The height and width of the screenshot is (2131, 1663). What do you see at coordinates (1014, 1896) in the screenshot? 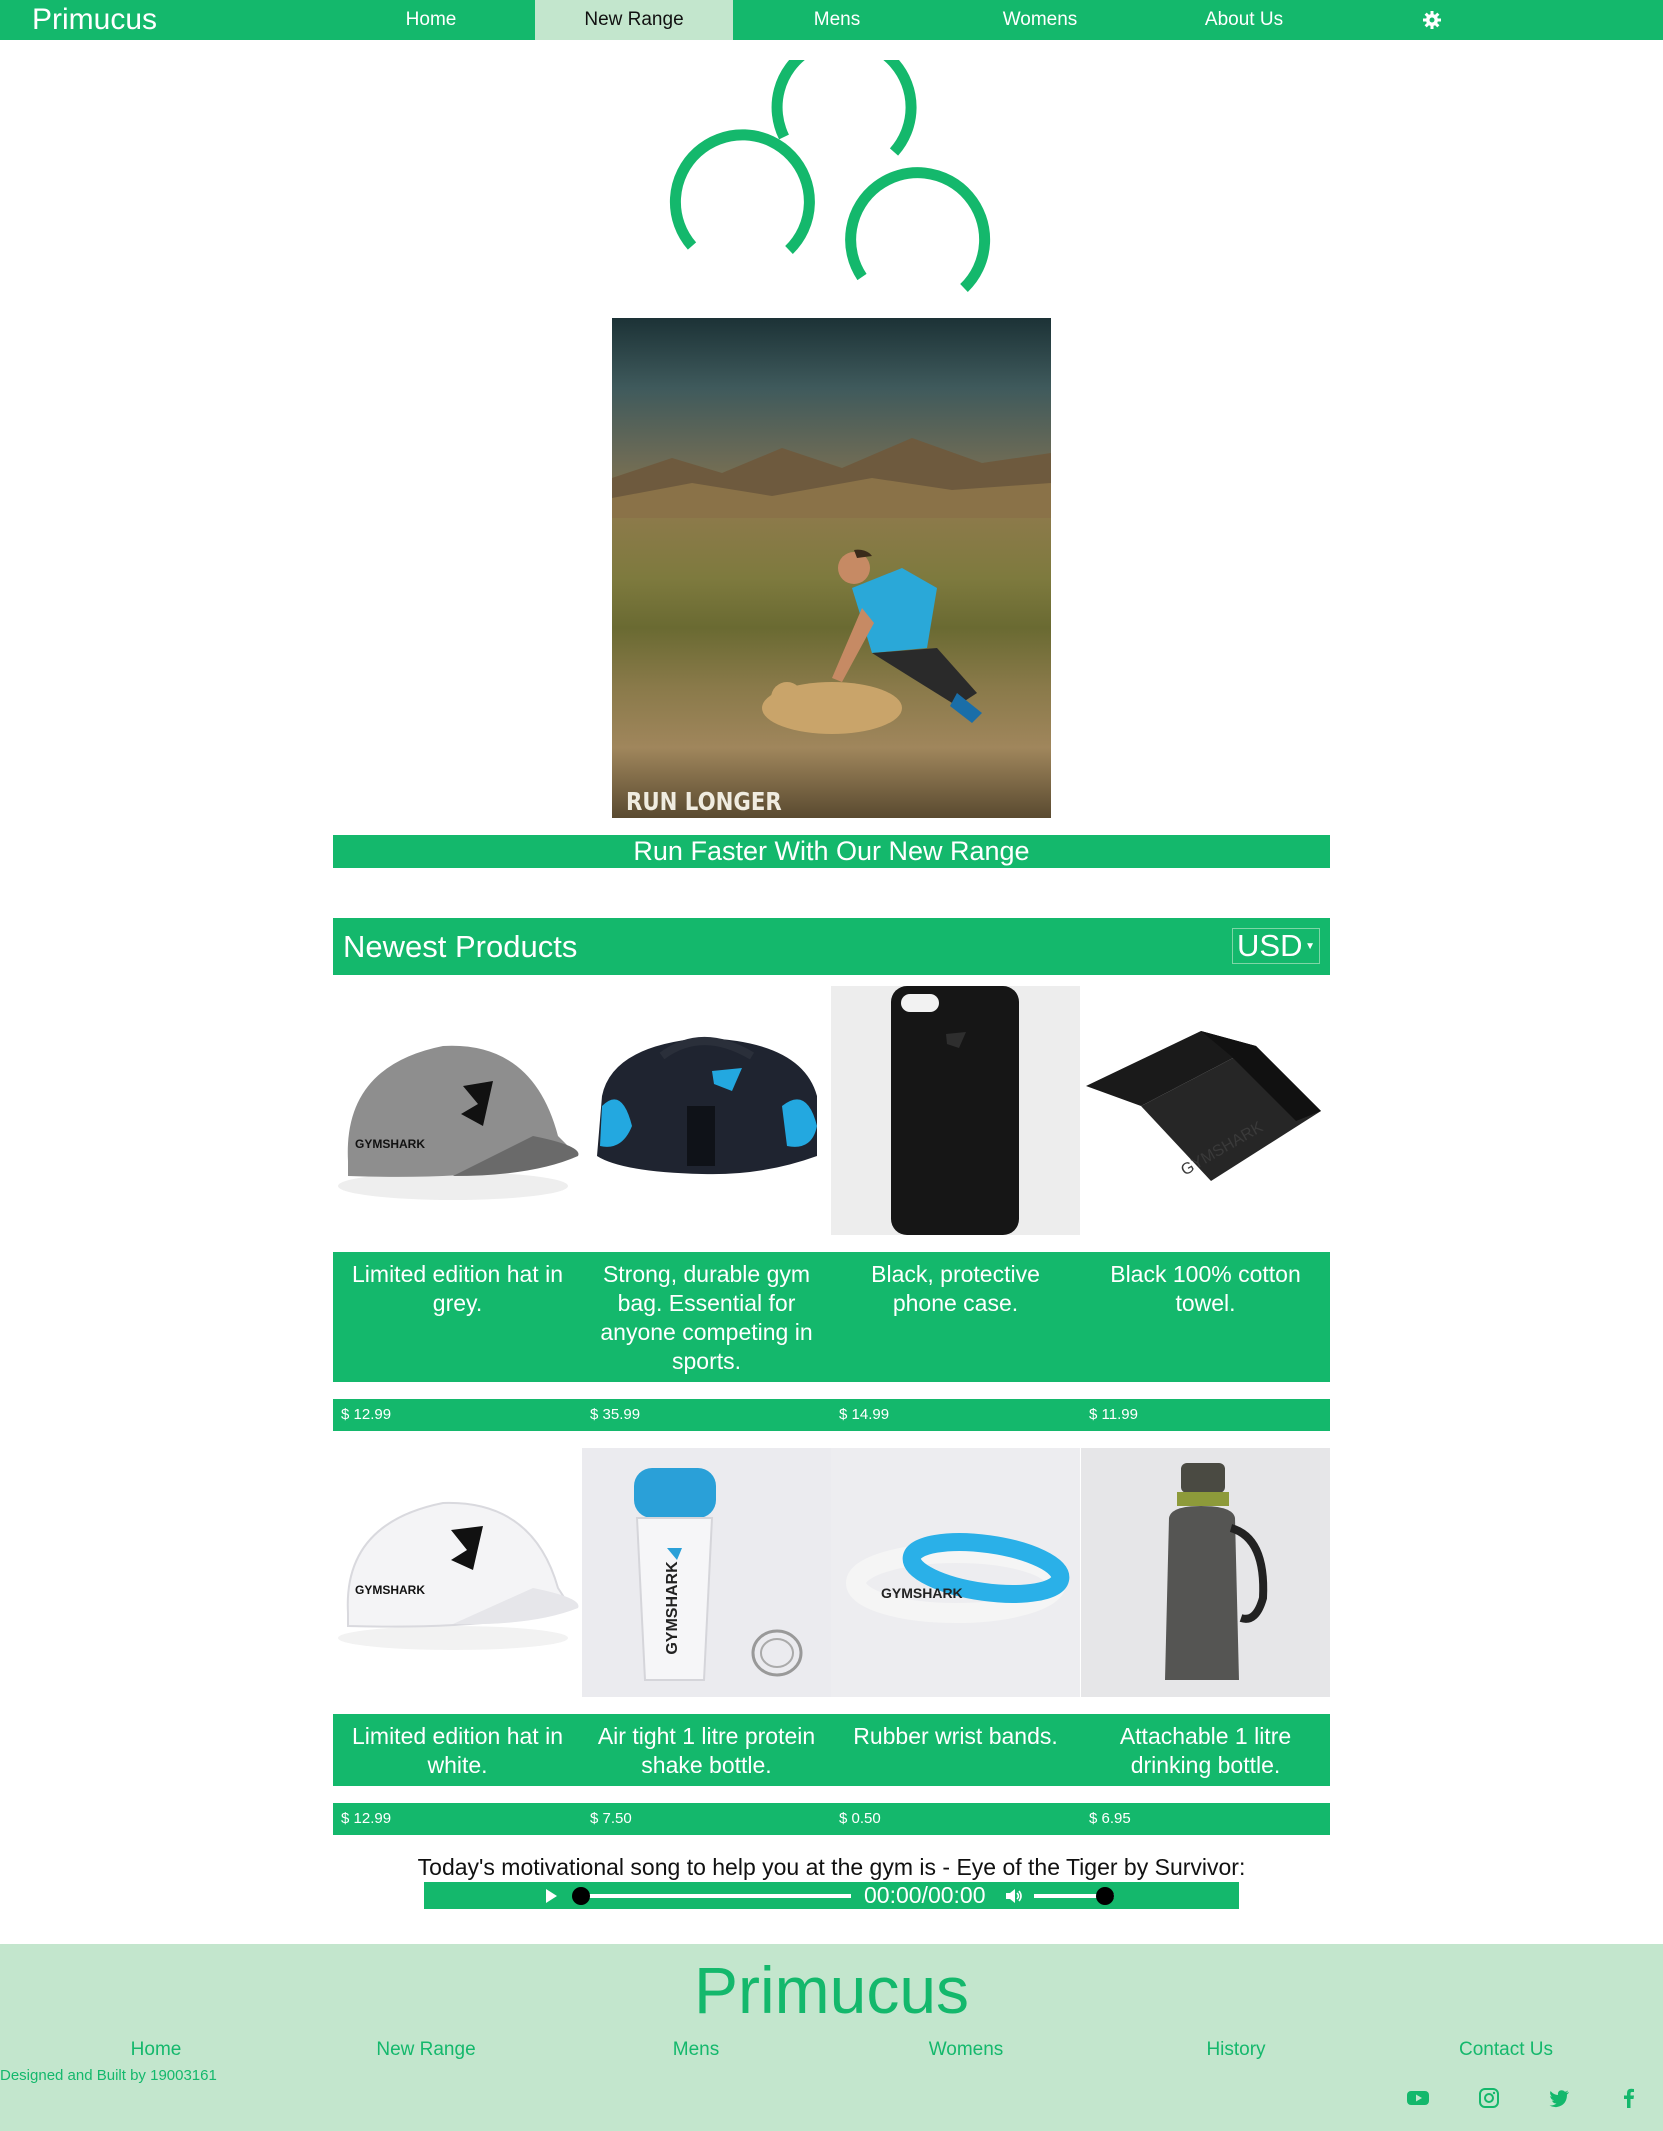
I see `volume-icon` at bounding box center [1014, 1896].